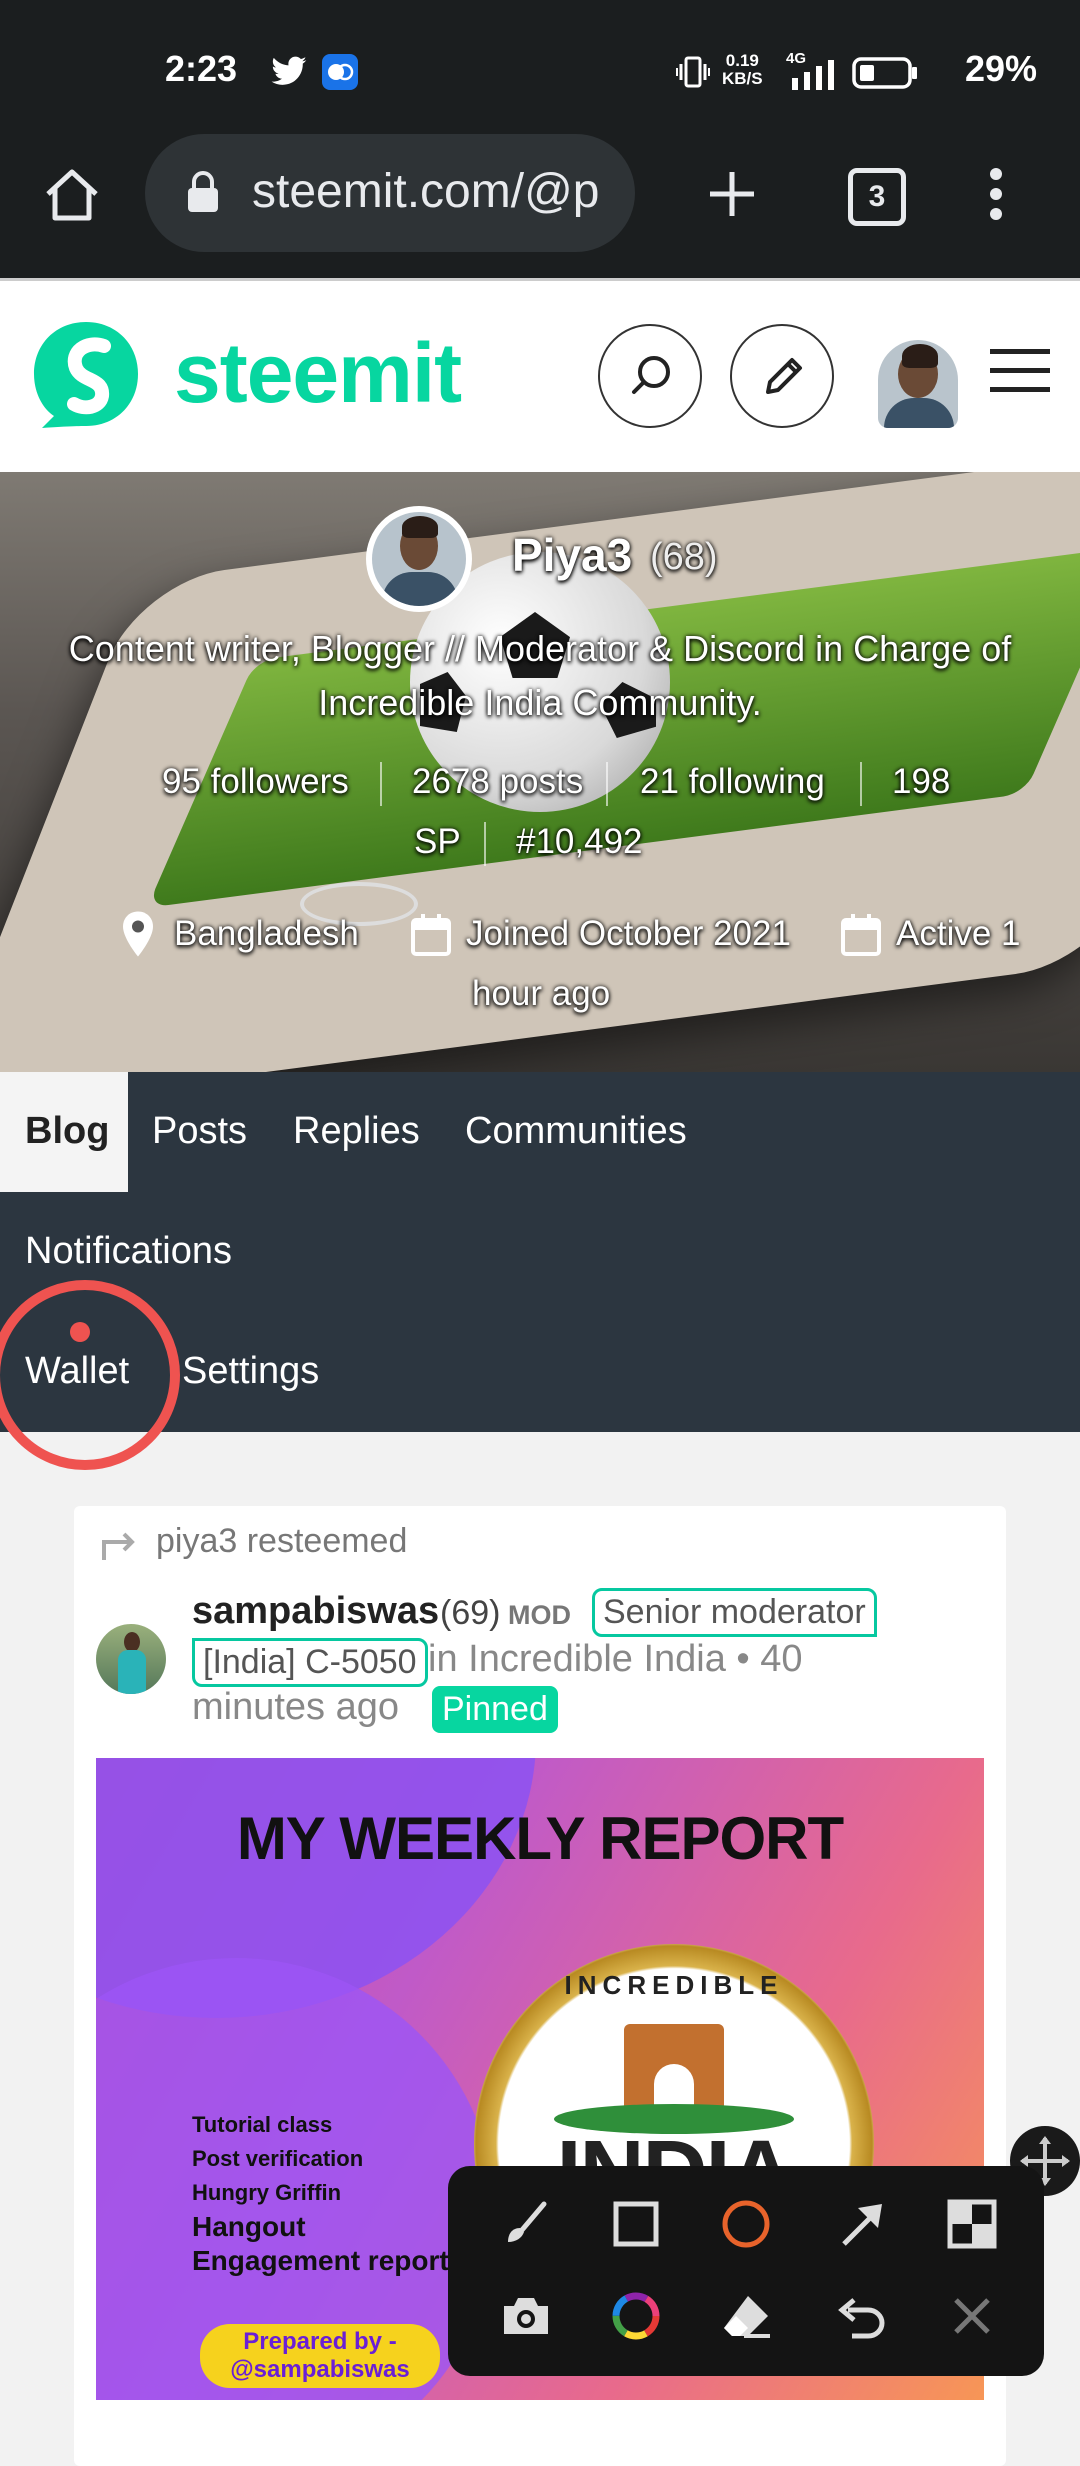 Image resolution: width=1080 pixels, height=2466 pixels. I want to click on home-icon, so click(72, 194).